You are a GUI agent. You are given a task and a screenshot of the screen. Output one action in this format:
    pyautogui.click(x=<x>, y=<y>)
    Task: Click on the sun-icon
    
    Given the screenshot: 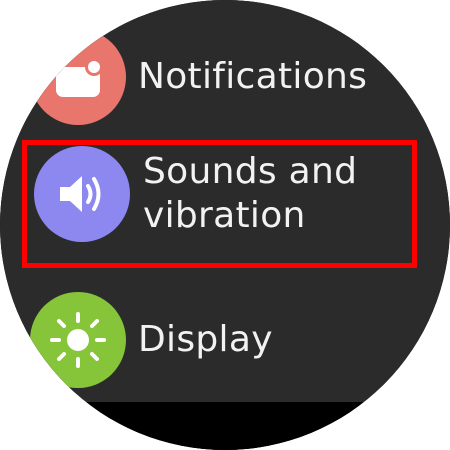 What is the action you would take?
    pyautogui.click(x=78, y=340)
    